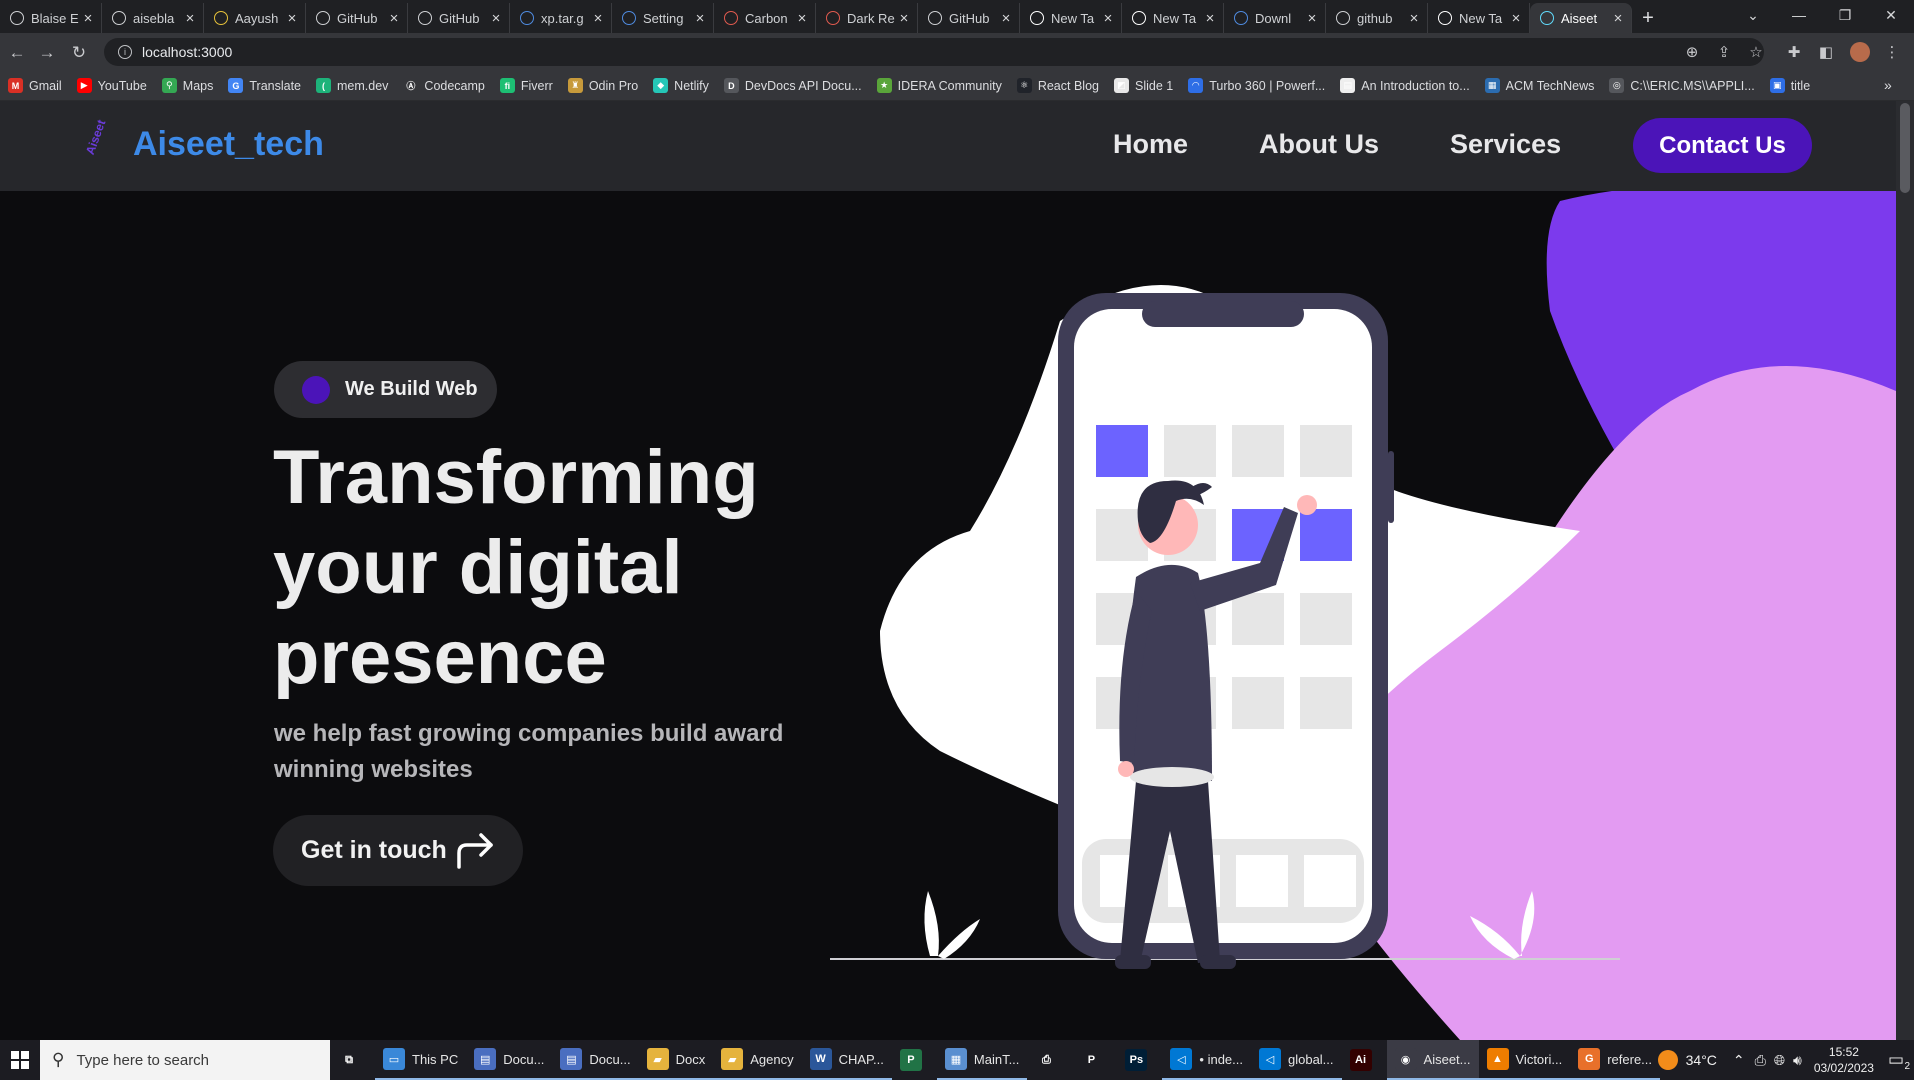 This screenshot has width=1914, height=1080. Describe the element at coordinates (1797, 1060) in the screenshot. I see `volume-icon: 🔊︎` at that location.